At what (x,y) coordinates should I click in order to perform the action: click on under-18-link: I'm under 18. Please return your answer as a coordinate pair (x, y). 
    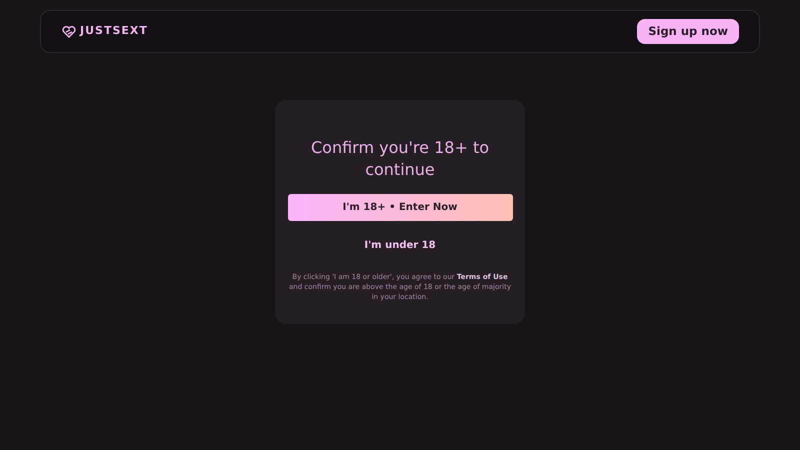
    Looking at the image, I should click on (400, 245).